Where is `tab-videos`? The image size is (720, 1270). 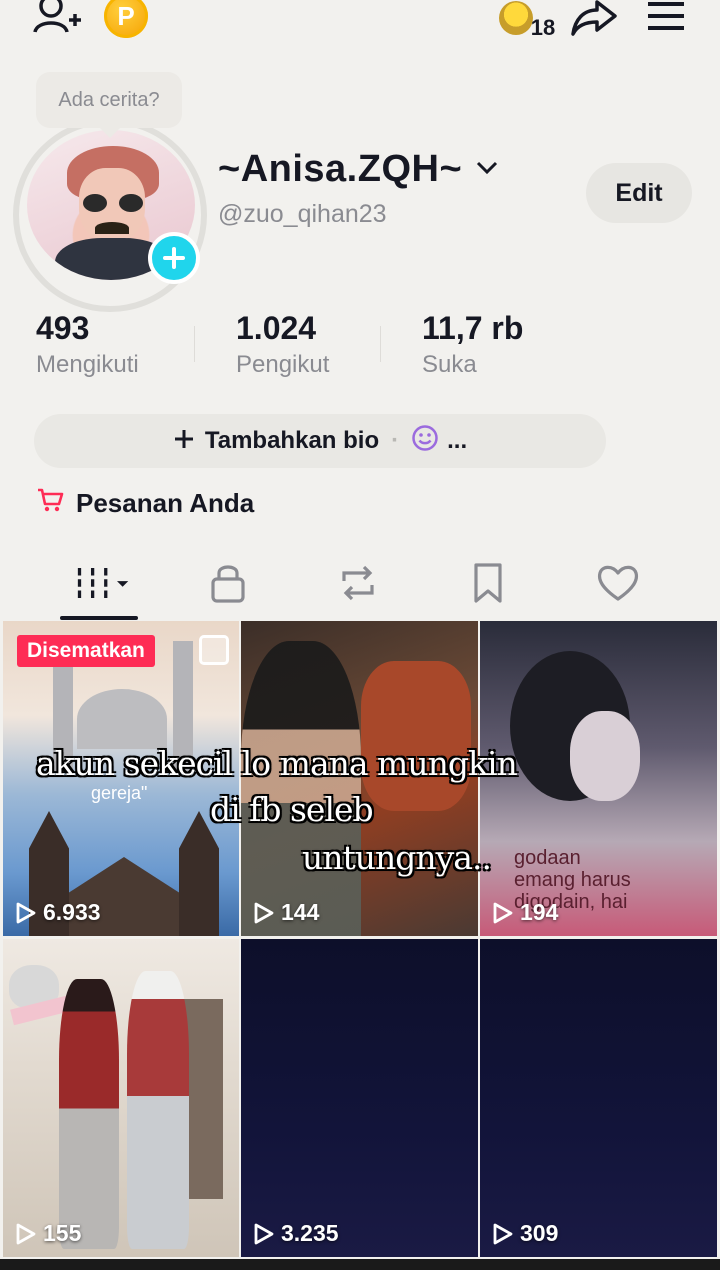
tab-videos is located at coordinates (102, 583).